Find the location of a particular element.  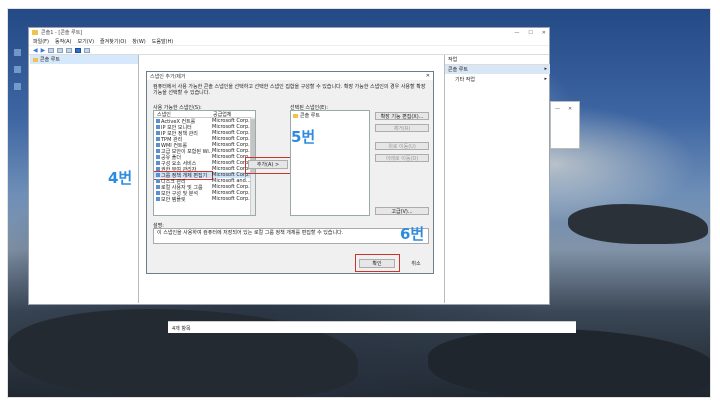

actions-section-label: 콘솔 루트 is located at coordinates (458, 70).